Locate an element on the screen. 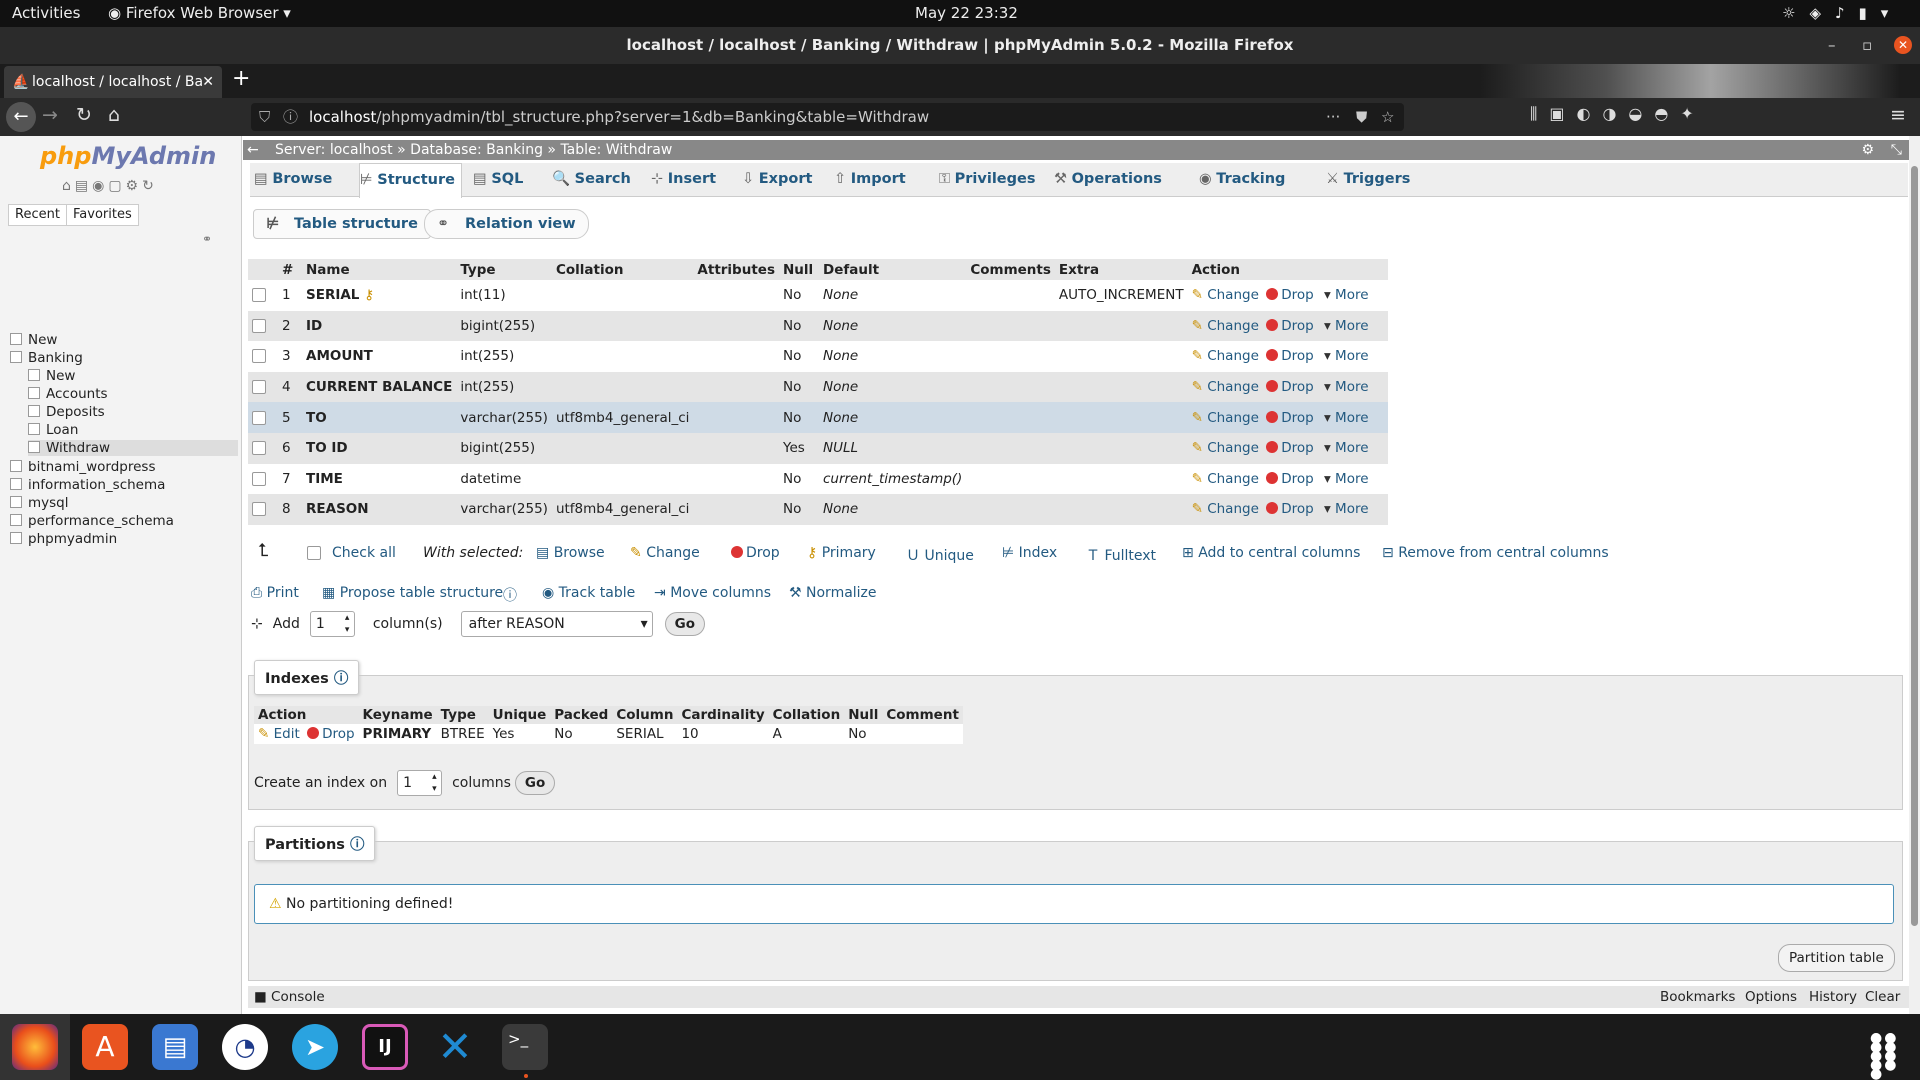  col-header-collation: Collation is located at coordinates (622, 269).